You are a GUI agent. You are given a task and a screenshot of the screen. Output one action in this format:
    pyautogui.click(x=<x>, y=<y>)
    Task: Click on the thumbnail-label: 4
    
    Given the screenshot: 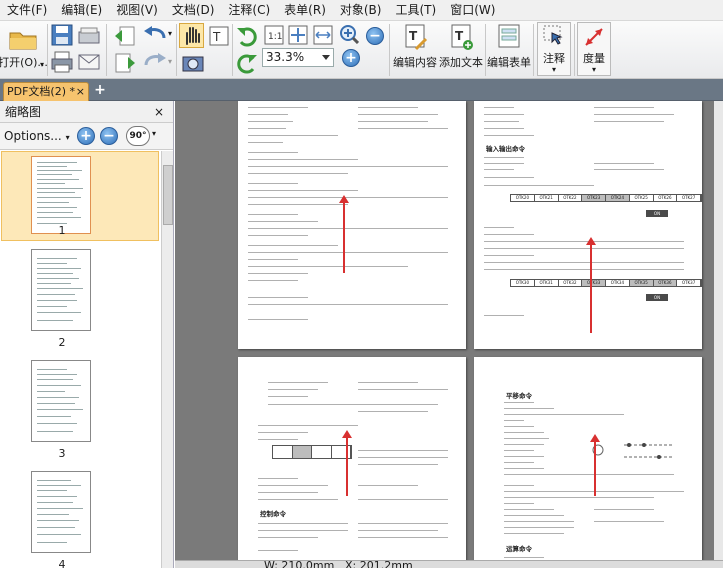 What is the action you would take?
    pyautogui.click(x=62, y=563)
    